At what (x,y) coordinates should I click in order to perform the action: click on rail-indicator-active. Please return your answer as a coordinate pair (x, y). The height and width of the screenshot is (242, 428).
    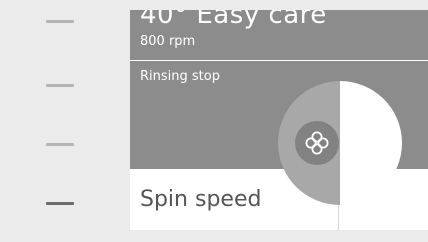
    Looking at the image, I should click on (60, 203).